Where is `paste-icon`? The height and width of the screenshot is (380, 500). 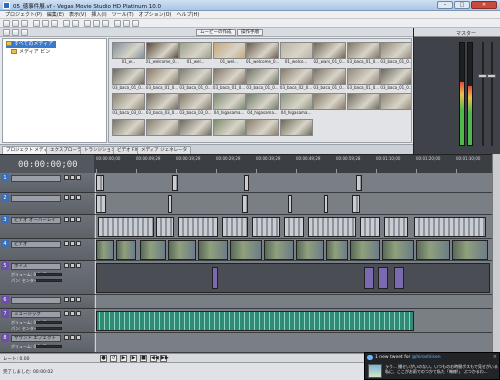
paste-icon is located at coordinates (54, 23).